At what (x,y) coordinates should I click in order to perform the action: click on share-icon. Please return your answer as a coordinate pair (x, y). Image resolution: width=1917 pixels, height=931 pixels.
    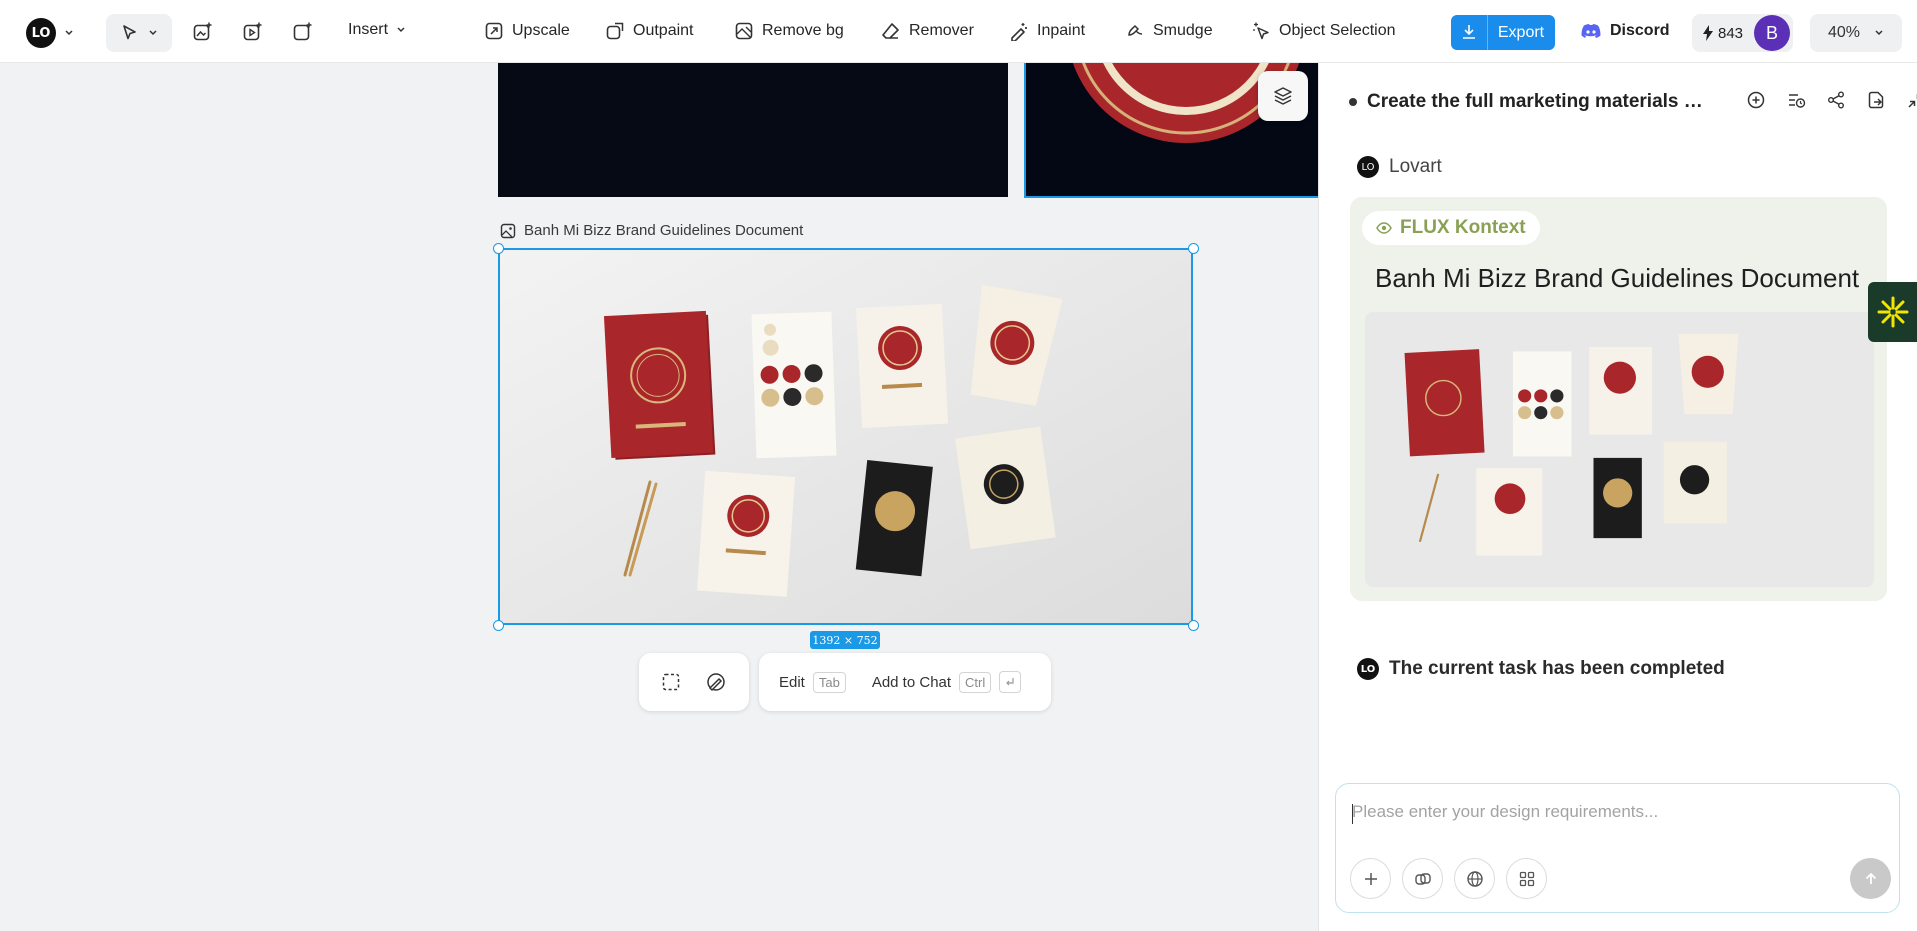
    Looking at the image, I should click on (1836, 100).